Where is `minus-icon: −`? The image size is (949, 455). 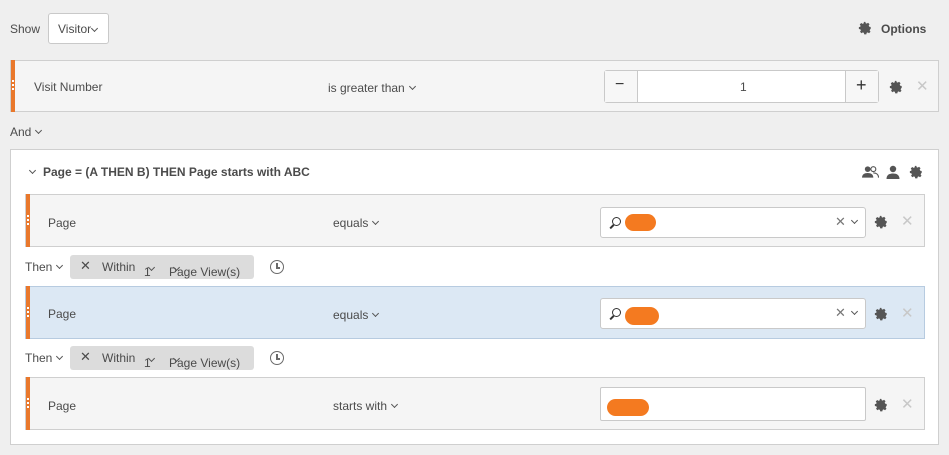
minus-icon: − is located at coordinates (620, 84).